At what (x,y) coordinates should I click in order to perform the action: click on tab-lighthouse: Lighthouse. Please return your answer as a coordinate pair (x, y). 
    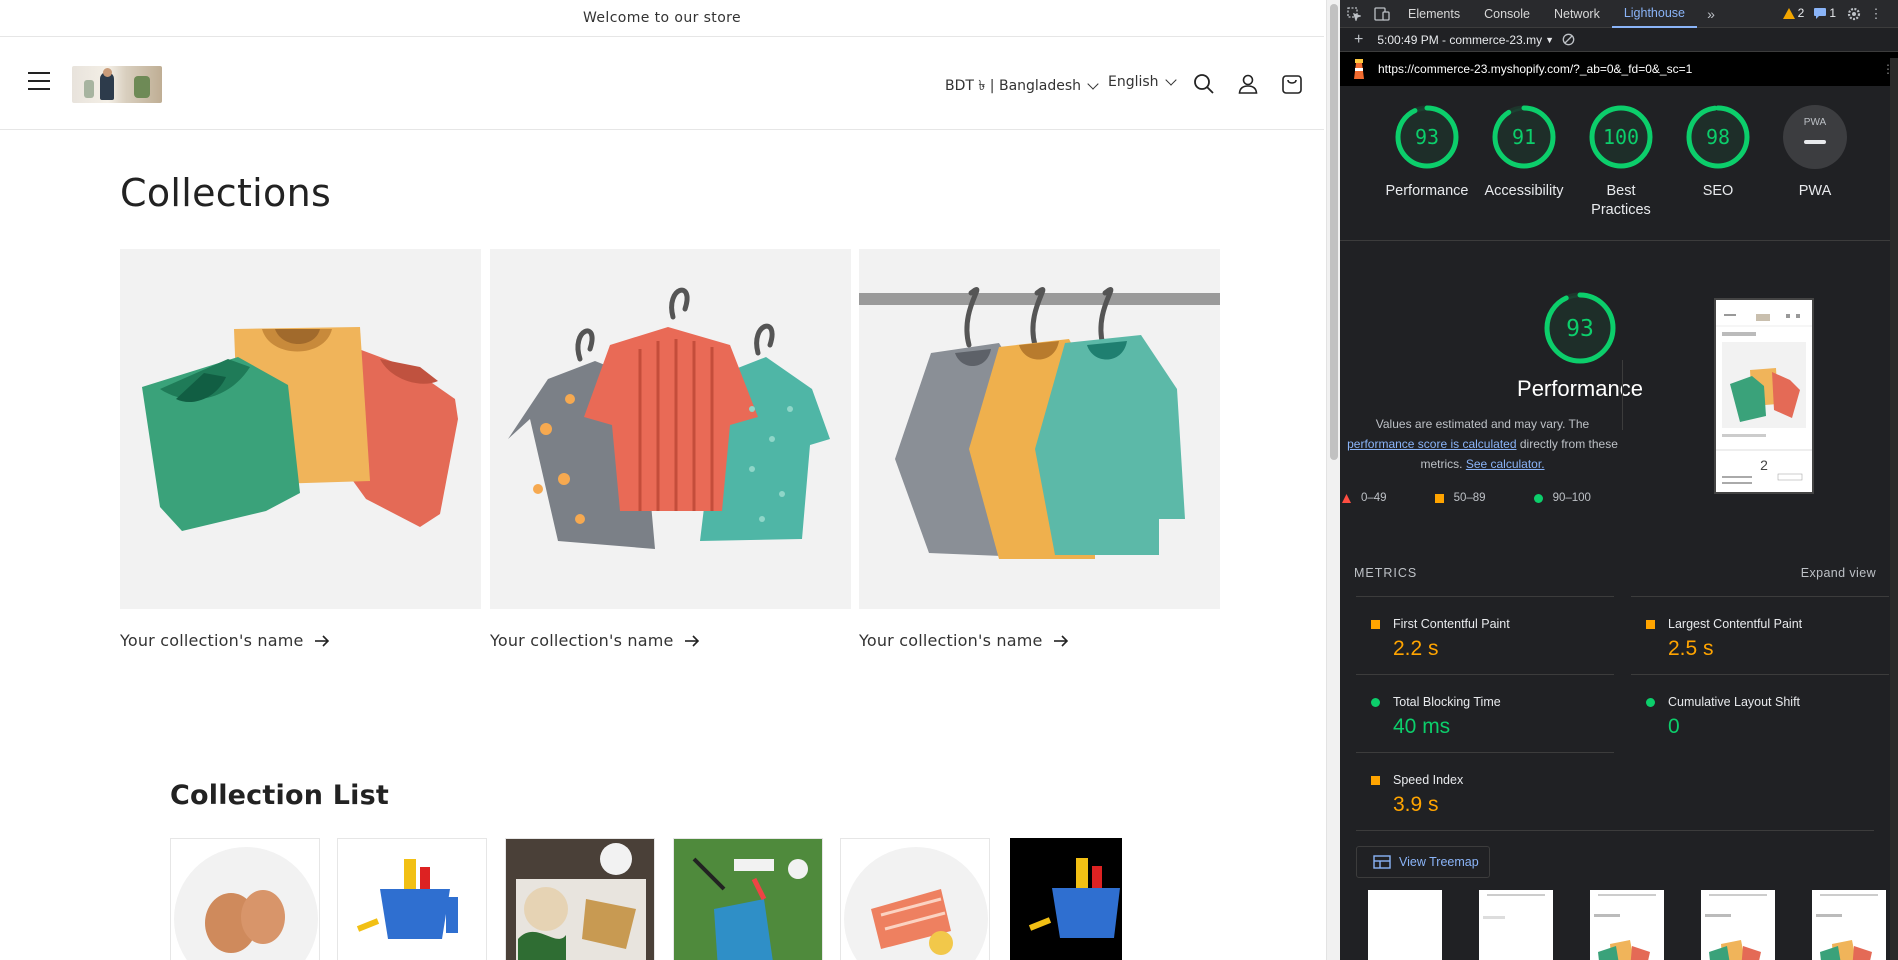
    Looking at the image, I should click on (1654, 14).